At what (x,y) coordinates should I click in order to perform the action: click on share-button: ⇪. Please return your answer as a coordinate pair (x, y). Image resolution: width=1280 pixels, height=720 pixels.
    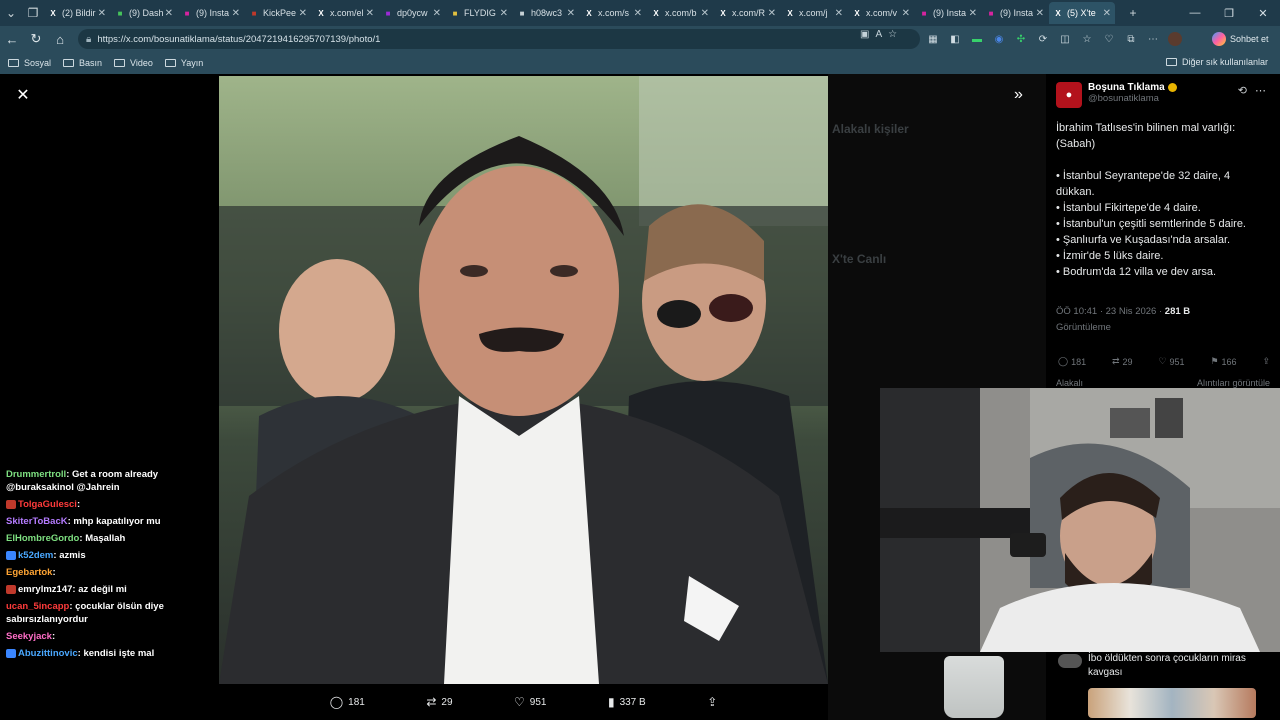
    Looking at the image, I should click on (712, 702).